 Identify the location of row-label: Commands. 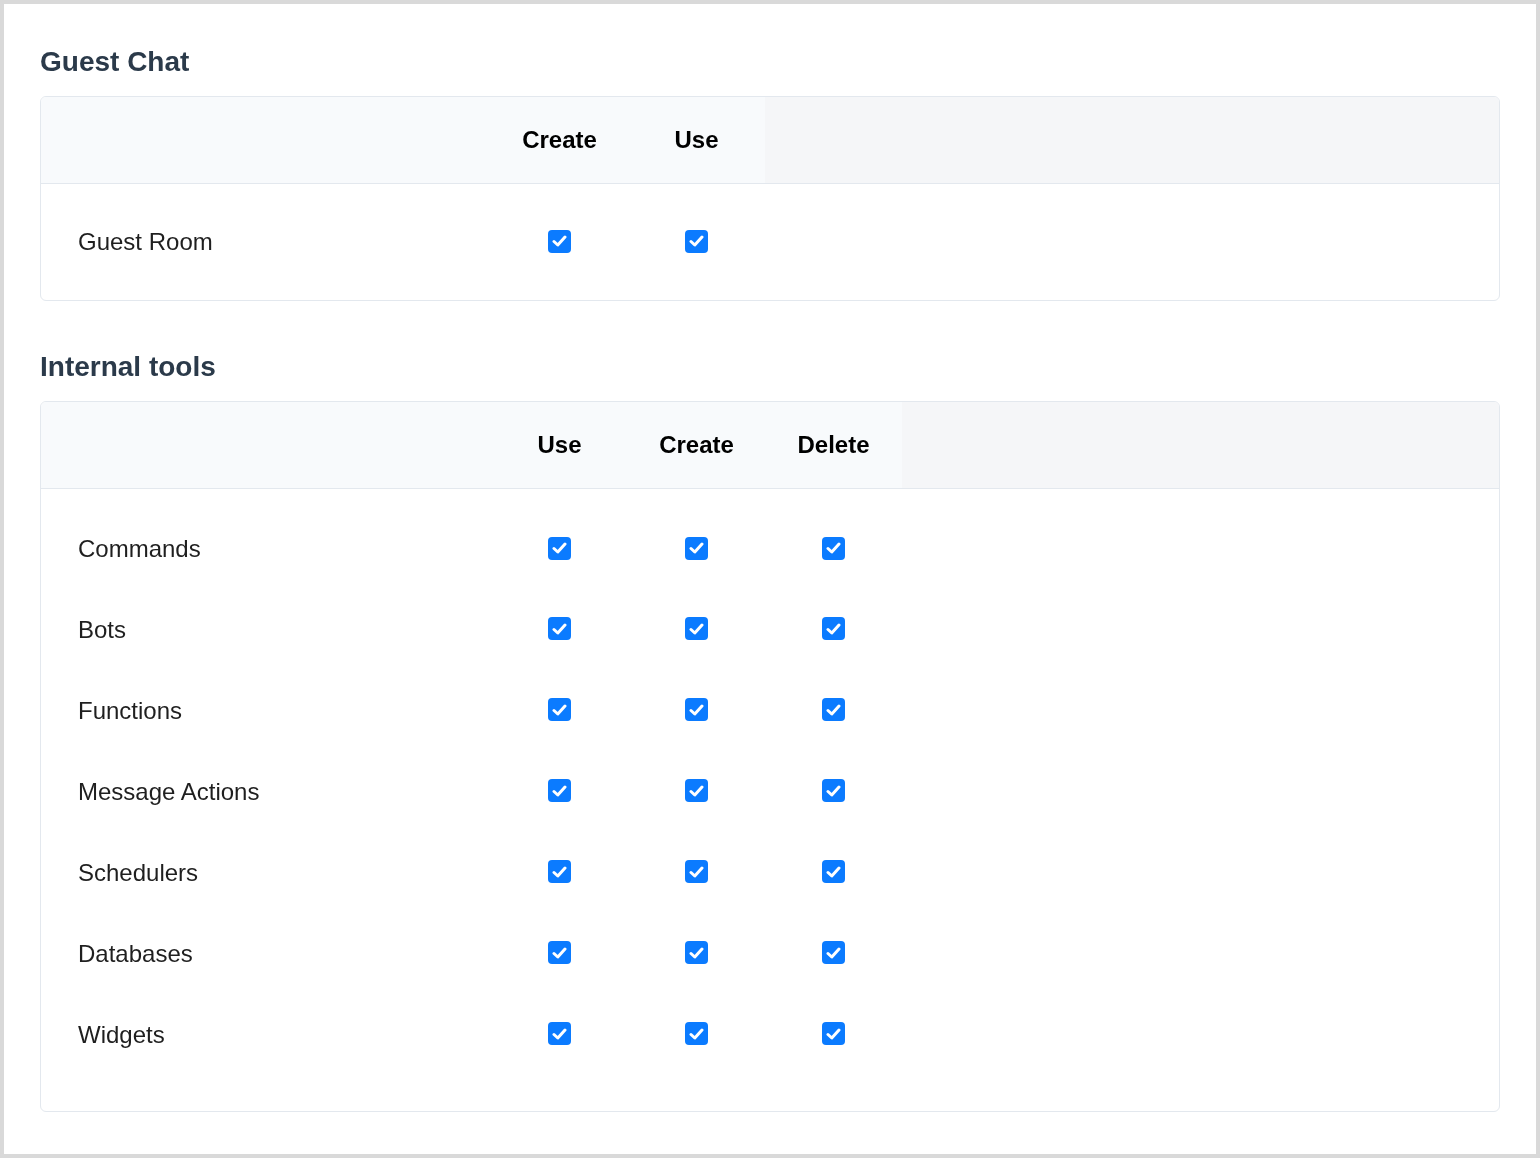
(139, 548).